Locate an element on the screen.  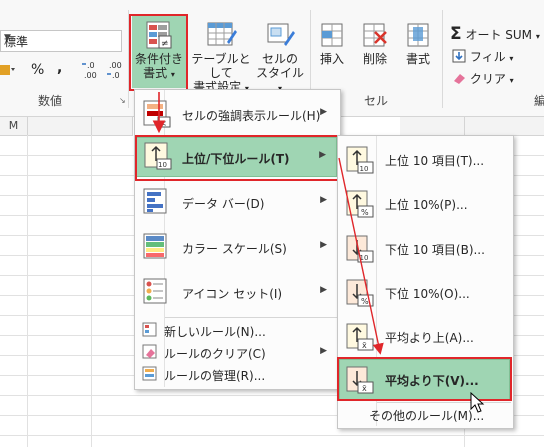
annotation-arrow is located at coordinates (361, 256).